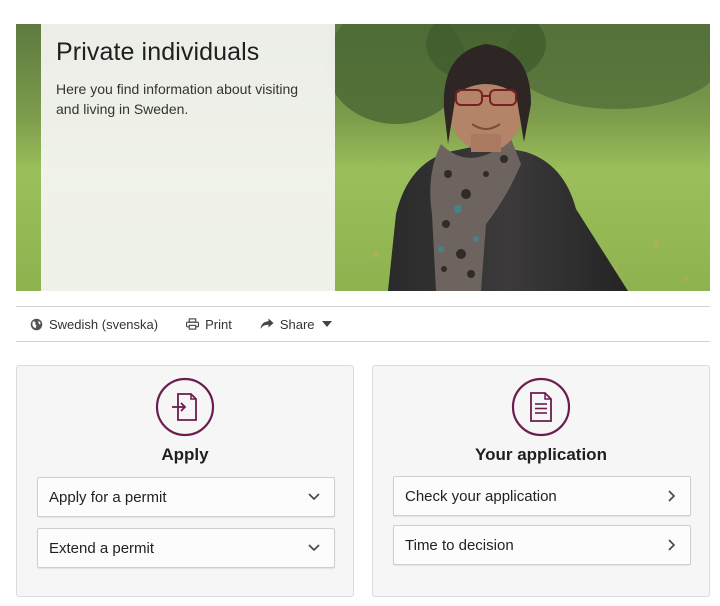 The width and height of the screenshot is (720, 606). Describe the element at coordinates (186, 548) in the screenshot. I see `extend-permit-item: Extend a permit` at that location.